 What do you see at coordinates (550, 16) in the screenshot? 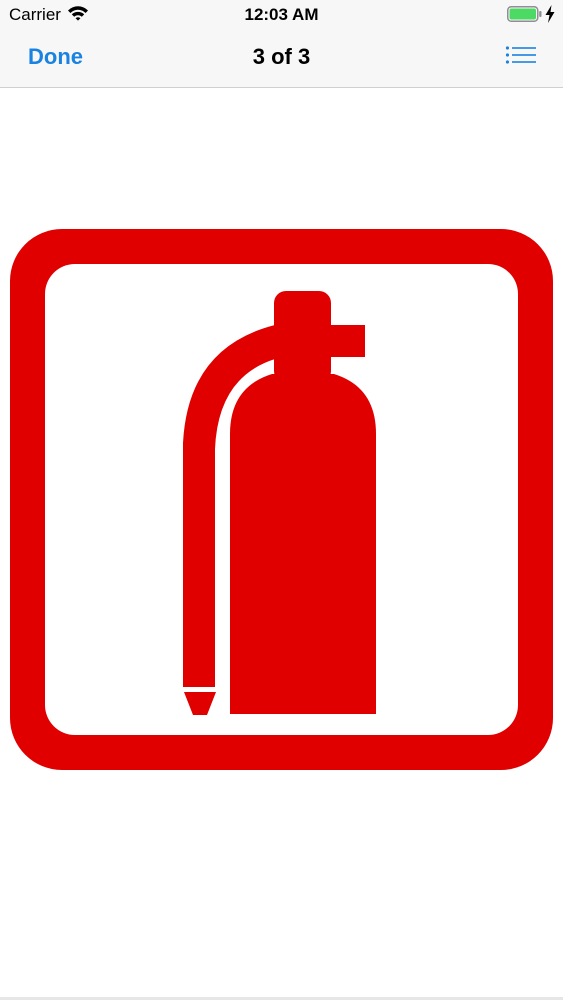
I see `charging-bolt-icon` at bounding box center [550, 16].